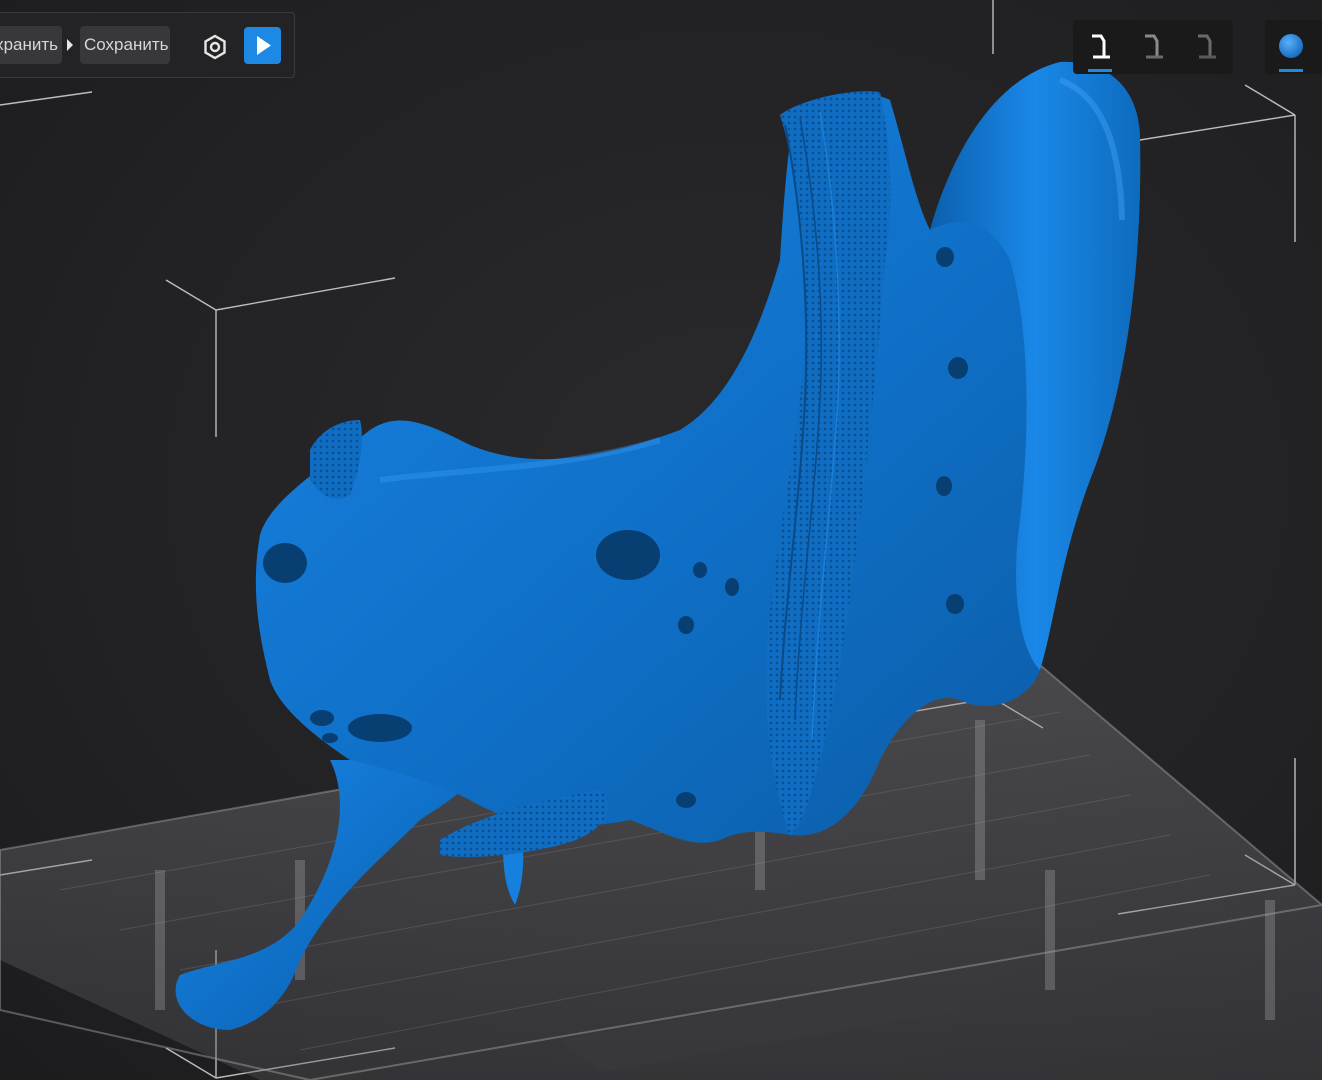 Image resolution: width=1322 pixels, height=1080 pixels. What do you see at coordinates (31, 45) in the screenshot?
I see `breadcrumb-save-1: хранить` at bounding box center [31, 45].